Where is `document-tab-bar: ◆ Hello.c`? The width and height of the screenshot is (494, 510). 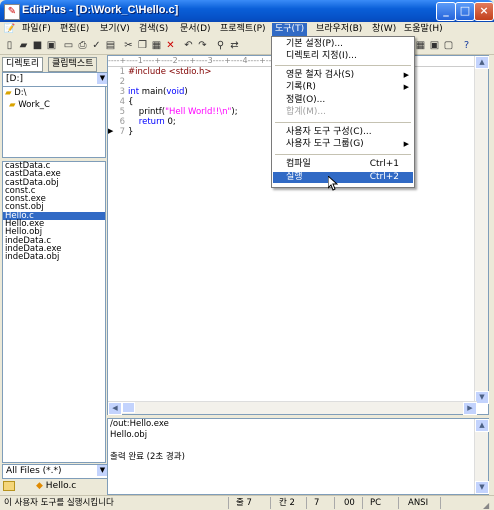 document-tab-bar: ◆ Hello.c is located at coordinates (53, 486).